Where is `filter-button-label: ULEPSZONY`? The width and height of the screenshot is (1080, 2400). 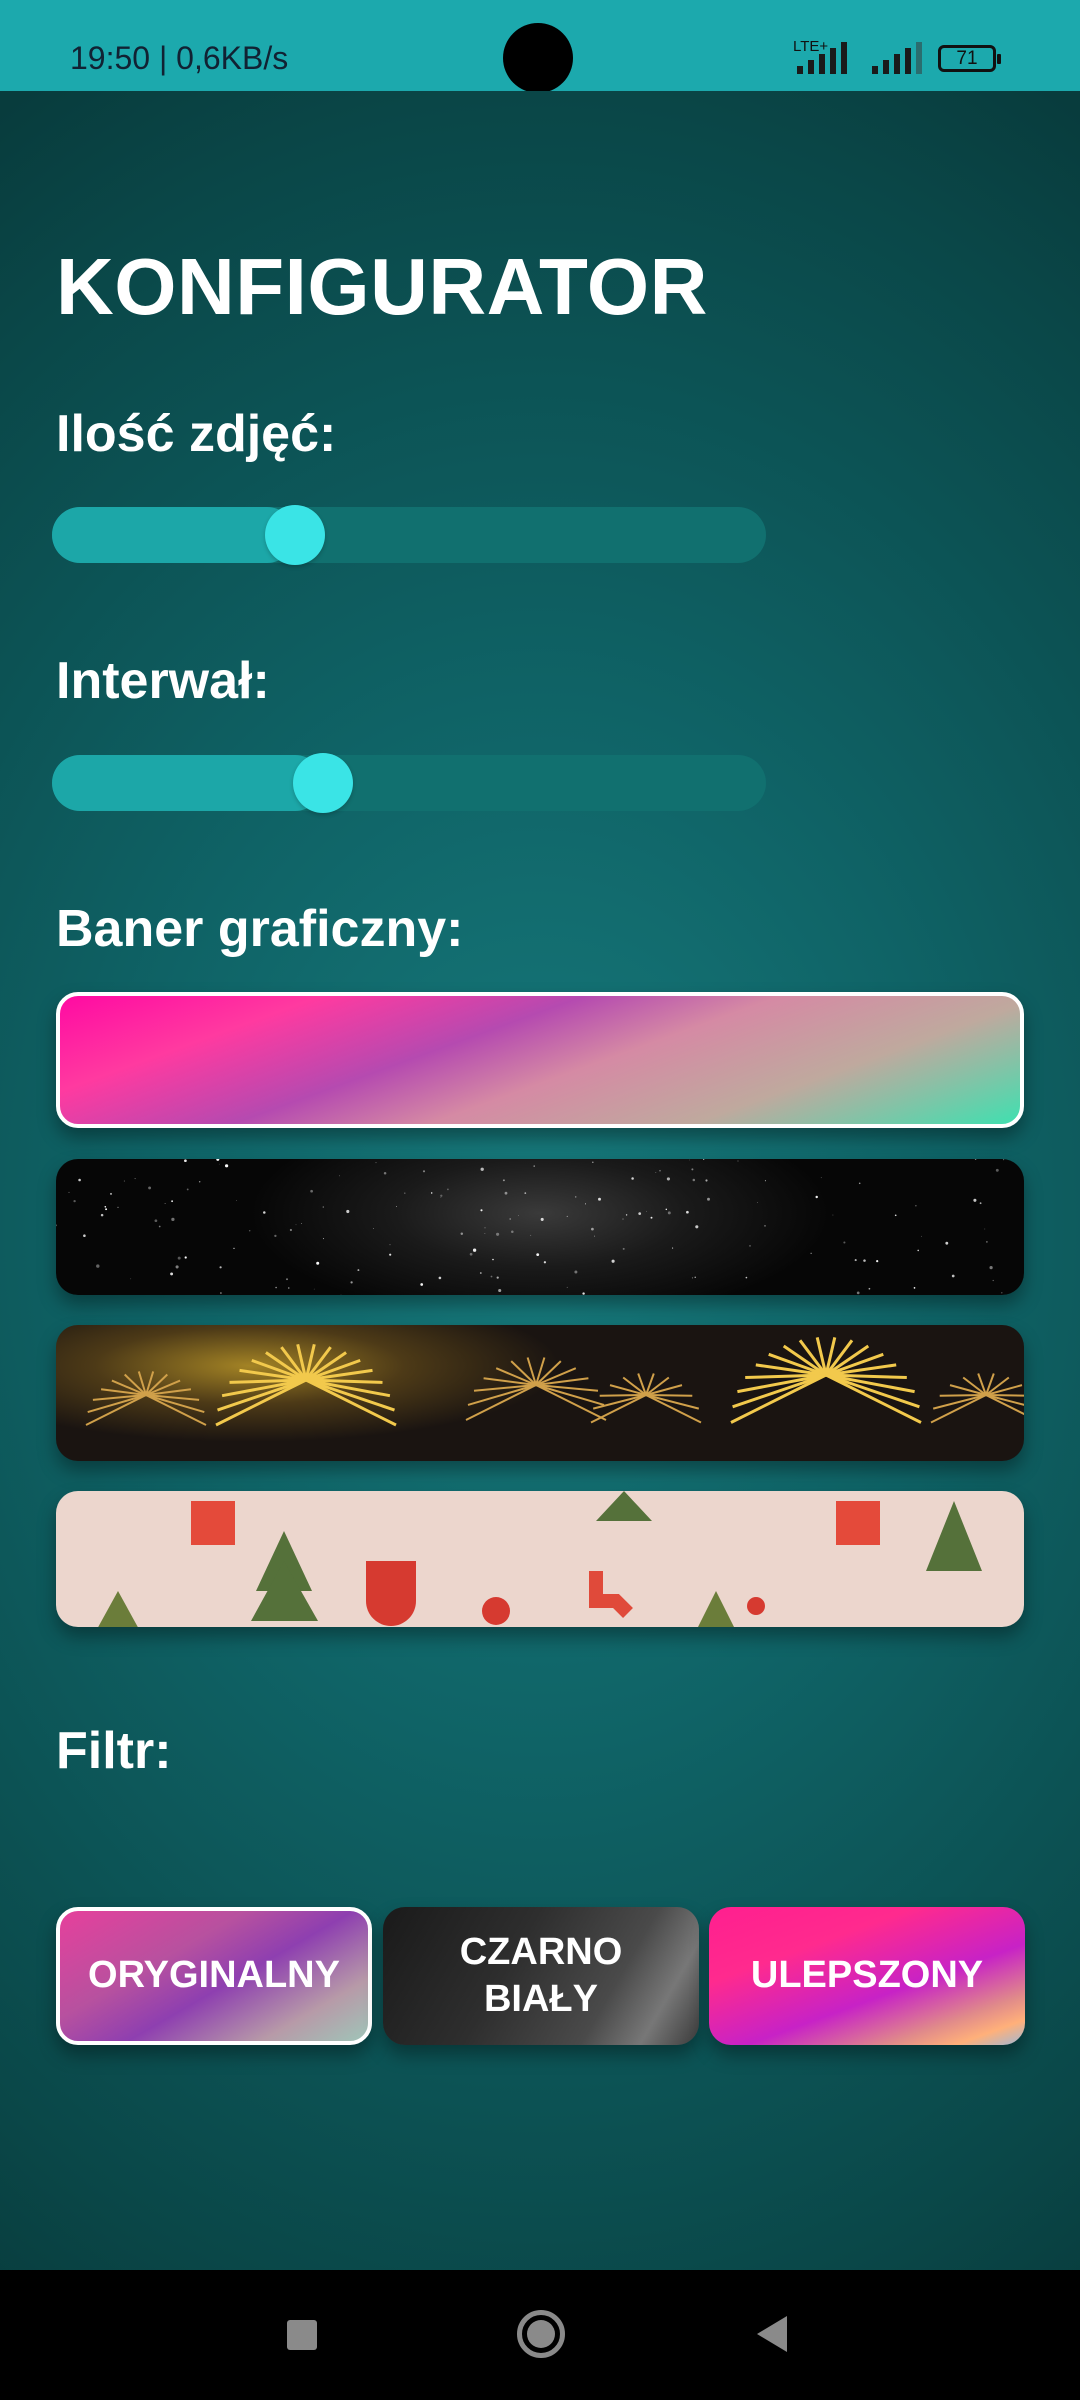 filter-button-label: ULEPSZONY is located at coordinates (867, 1975).